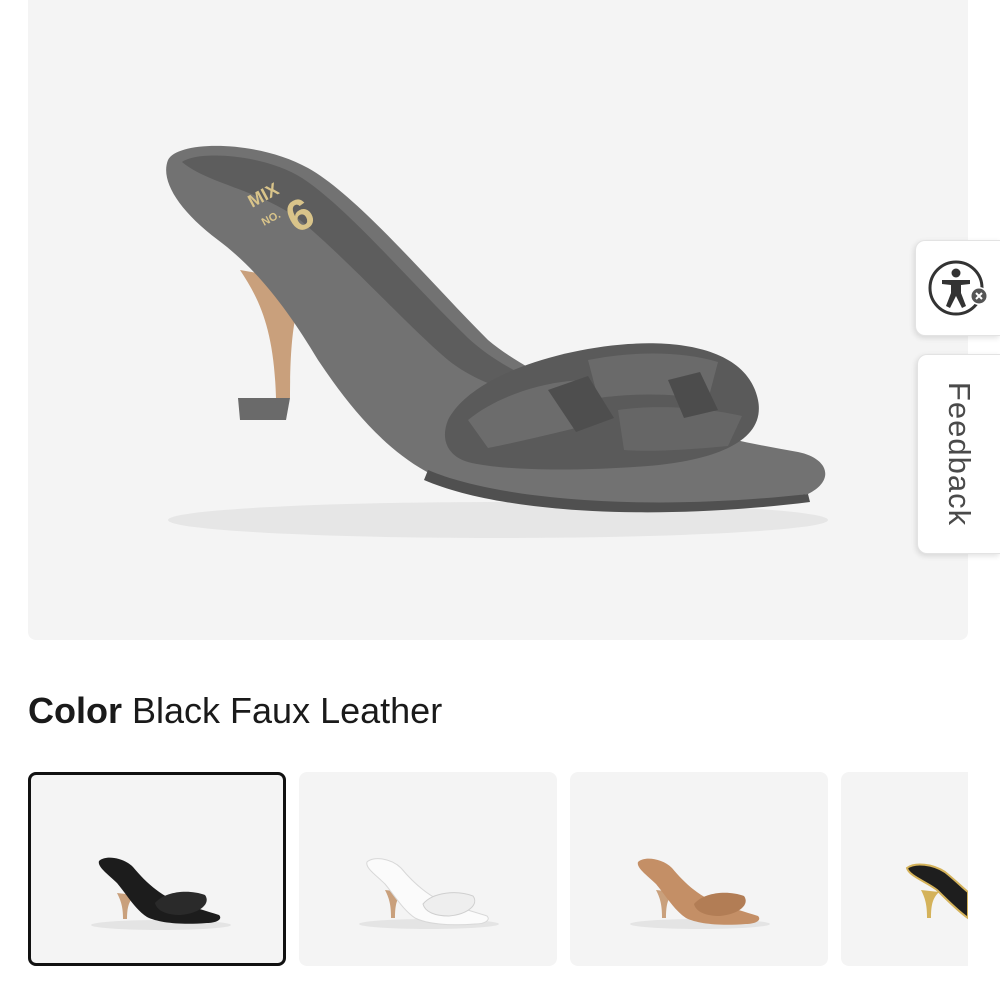  I want to click on color-swatch-black-gold, so click(904, 869).